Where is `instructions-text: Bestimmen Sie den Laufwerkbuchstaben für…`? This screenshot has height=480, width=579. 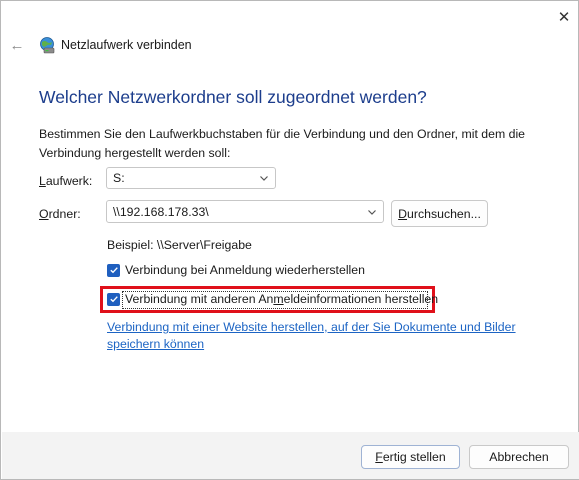
instructions-text: Bestimmen Sie den Laufwerkbuchstaben für… is located at coordinates (282, 143).